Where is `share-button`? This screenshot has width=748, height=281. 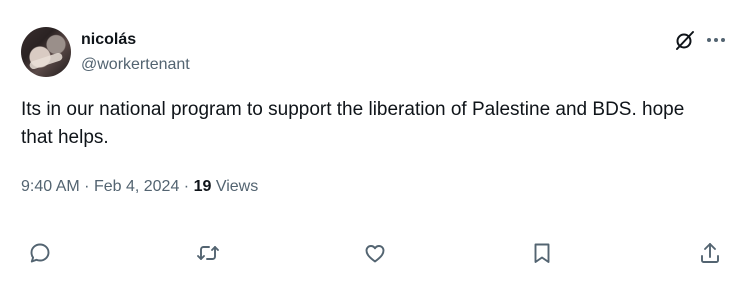 share-button is located at coordinates (710, 253).